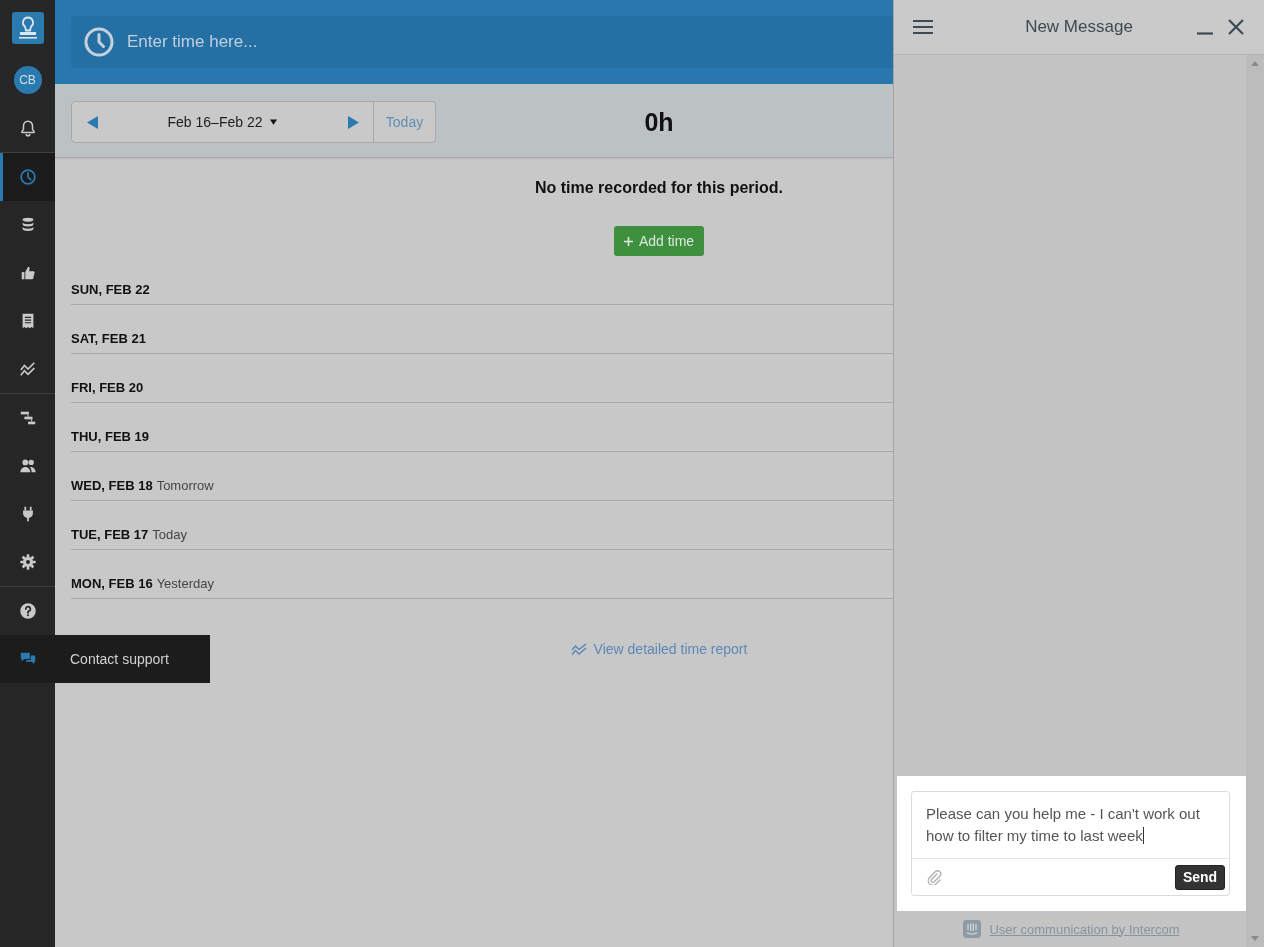  I want to click on report-link: View detailed time report, so click(659, 649).